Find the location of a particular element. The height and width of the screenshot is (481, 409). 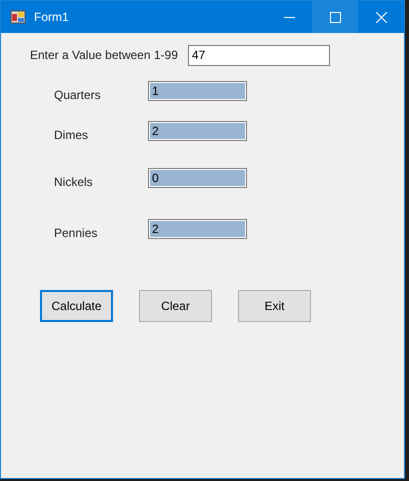

coin-label: Quarters is located at coordinates (78, 95).